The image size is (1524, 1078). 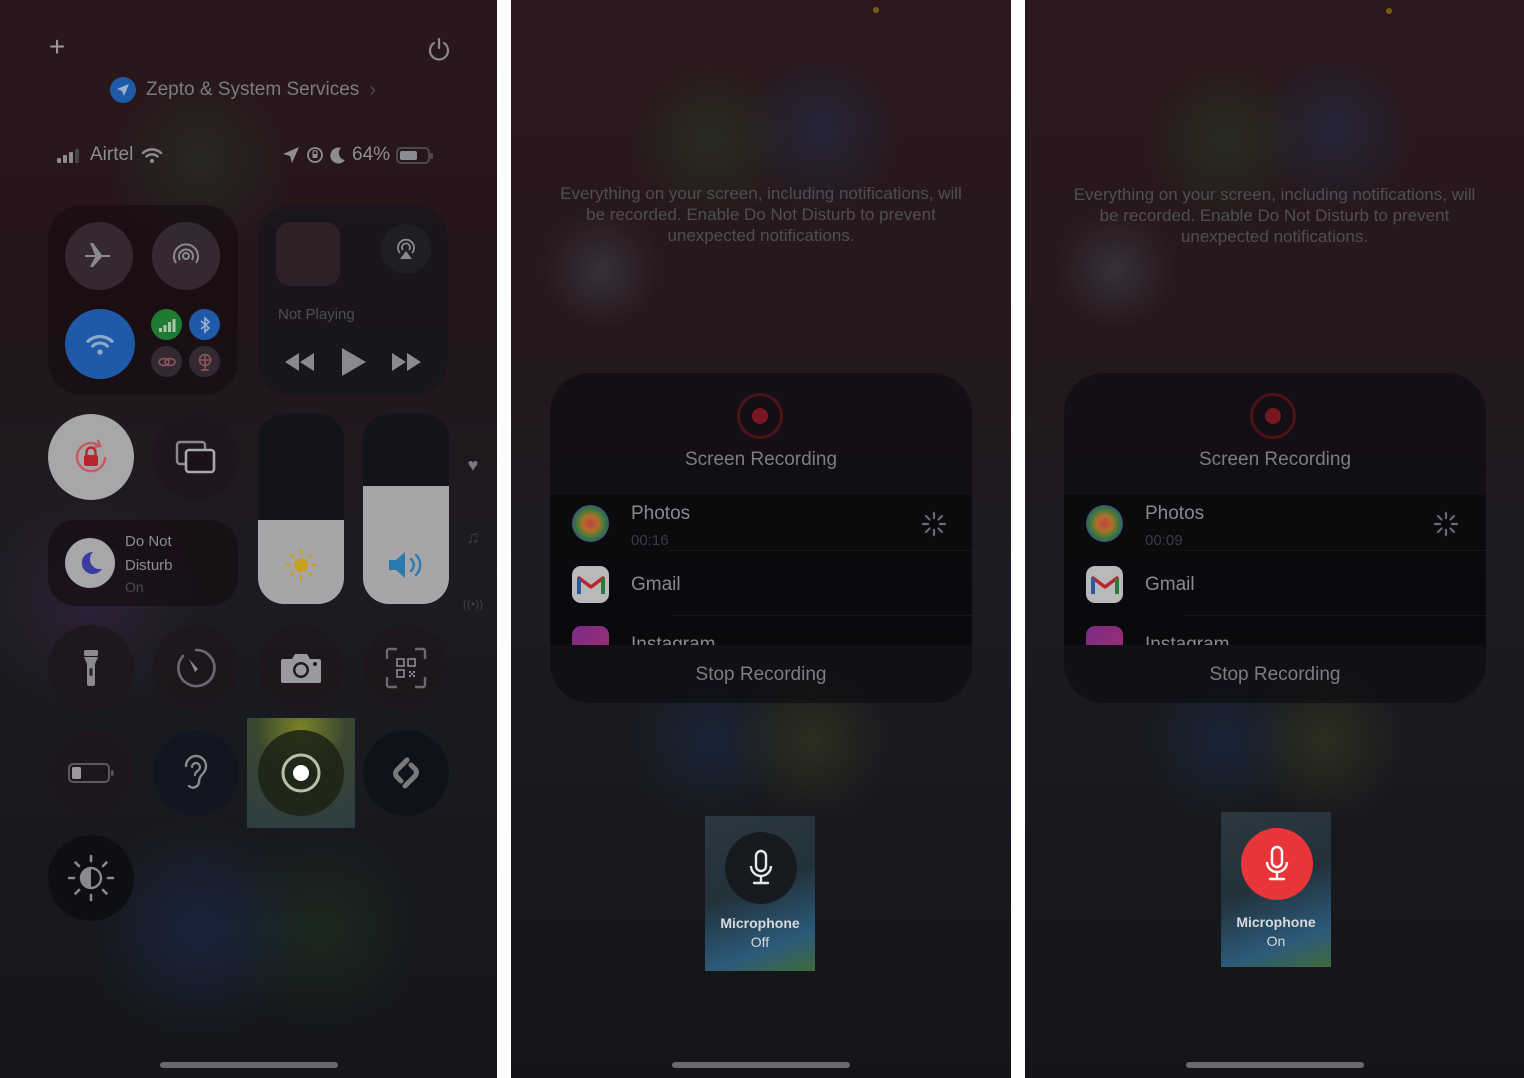 I want to click on airplay-button, so click(x=406, y=249).